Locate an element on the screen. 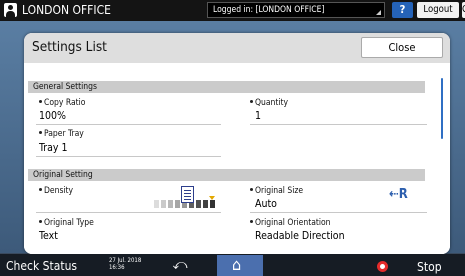 This screenshot has height=276, width=465. dialog-header: Settings List Close is located at coordinates (237, 48).